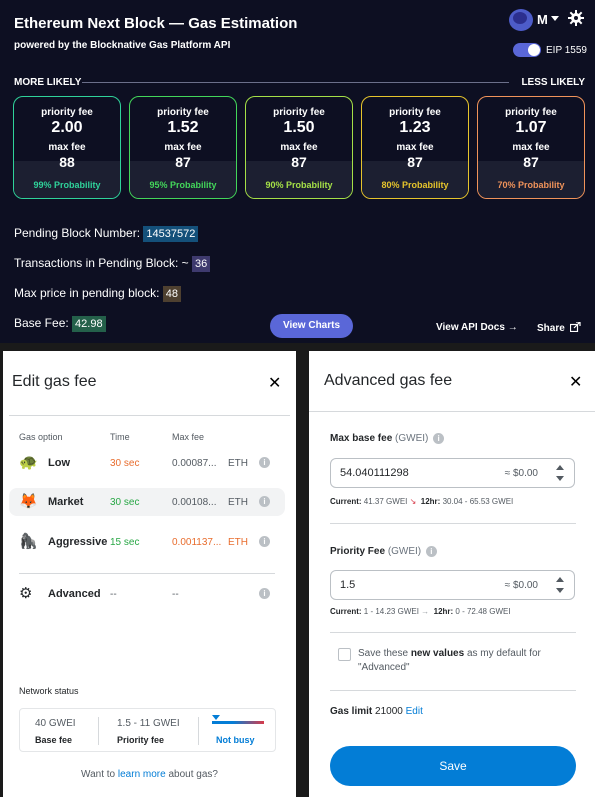  Describe the element at coordinates (555, 18) in the screenshot. I see `chevron-down-icon` at that location.